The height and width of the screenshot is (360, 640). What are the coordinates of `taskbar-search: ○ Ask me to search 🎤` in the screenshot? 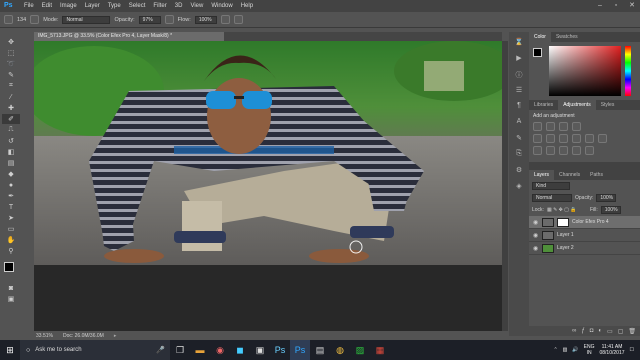 It's located at (95, 350).